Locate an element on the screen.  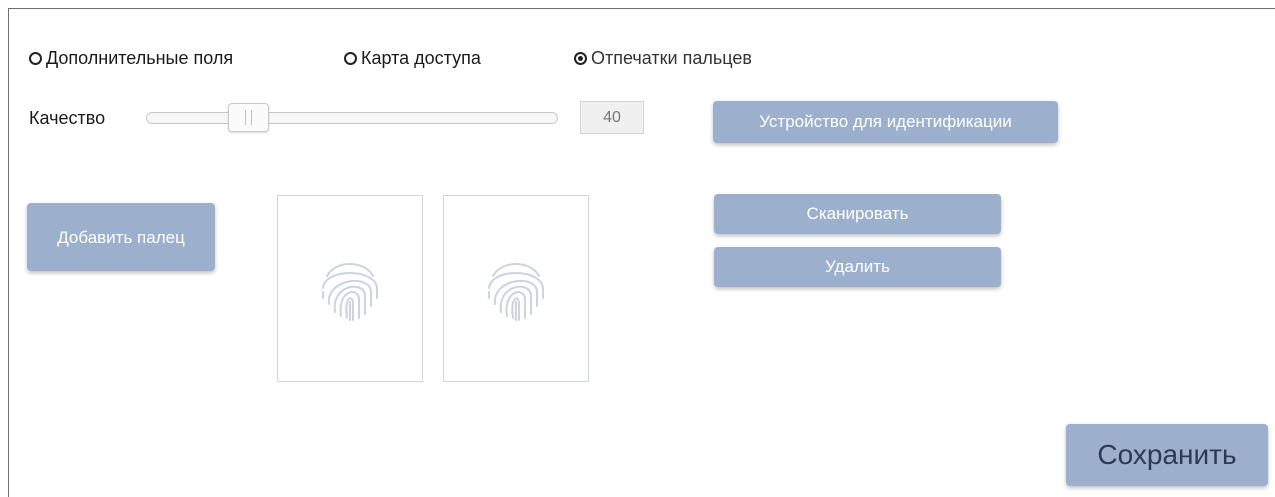
radio-label: Карта доступа is located at coordinates (421, 58).